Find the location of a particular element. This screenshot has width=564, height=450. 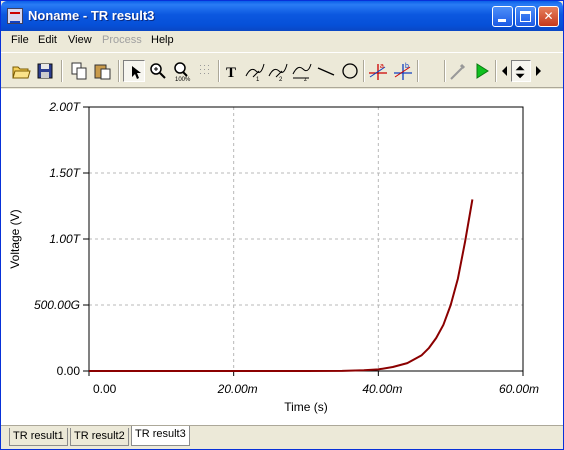

menu-process: Process is located at coordinates (122, 40).